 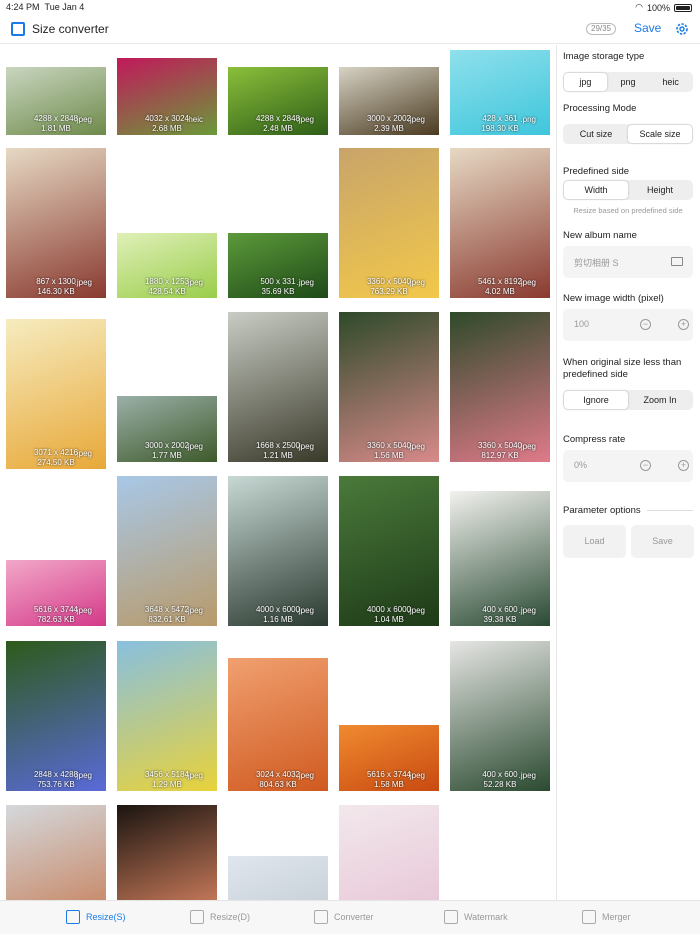 I want to click on image-thumbnail: .jpeg 4288 x 2848 2.48 MB, so click(x=278, y=101).